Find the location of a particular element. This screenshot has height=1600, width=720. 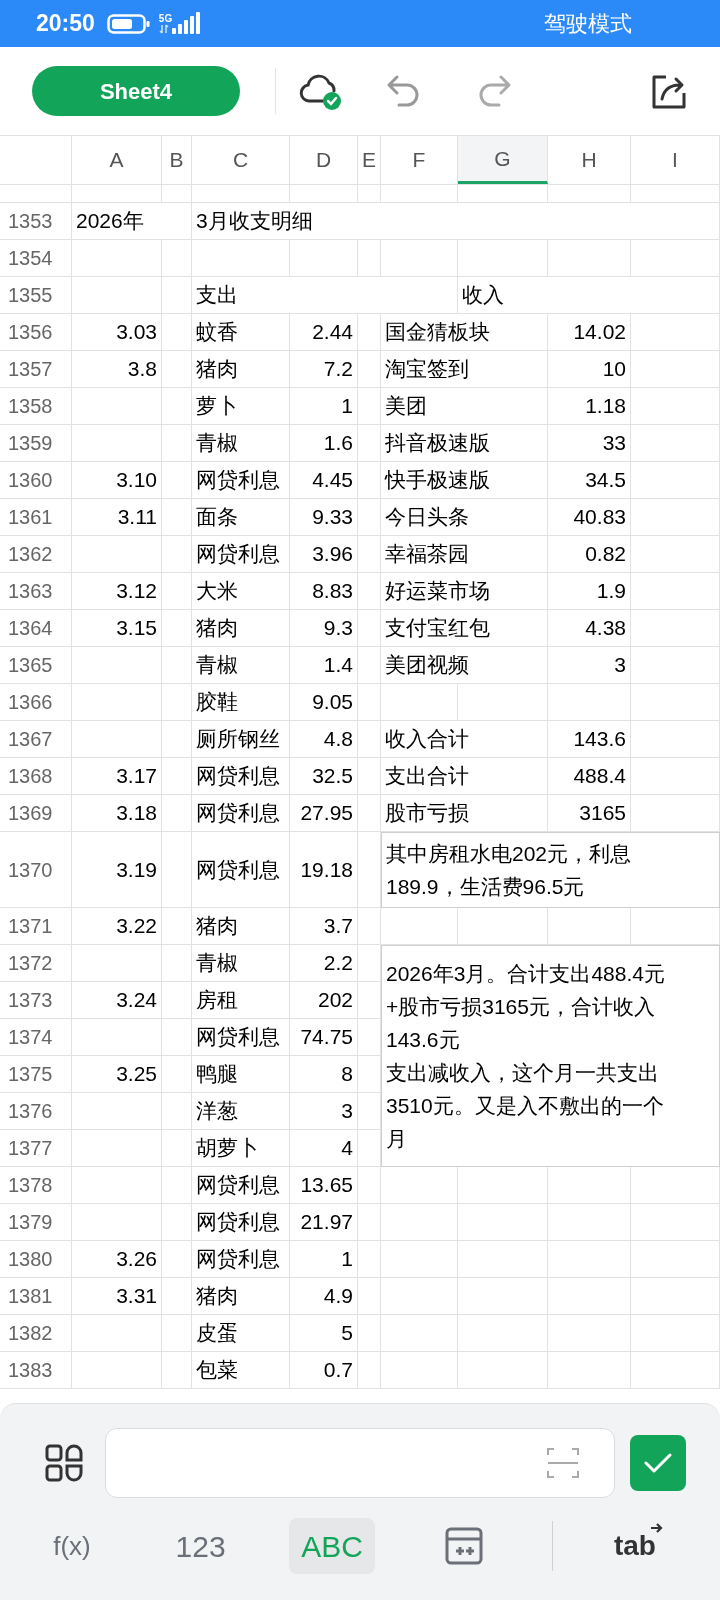

row-number: 1378 is located at coordinates (36, 1185).